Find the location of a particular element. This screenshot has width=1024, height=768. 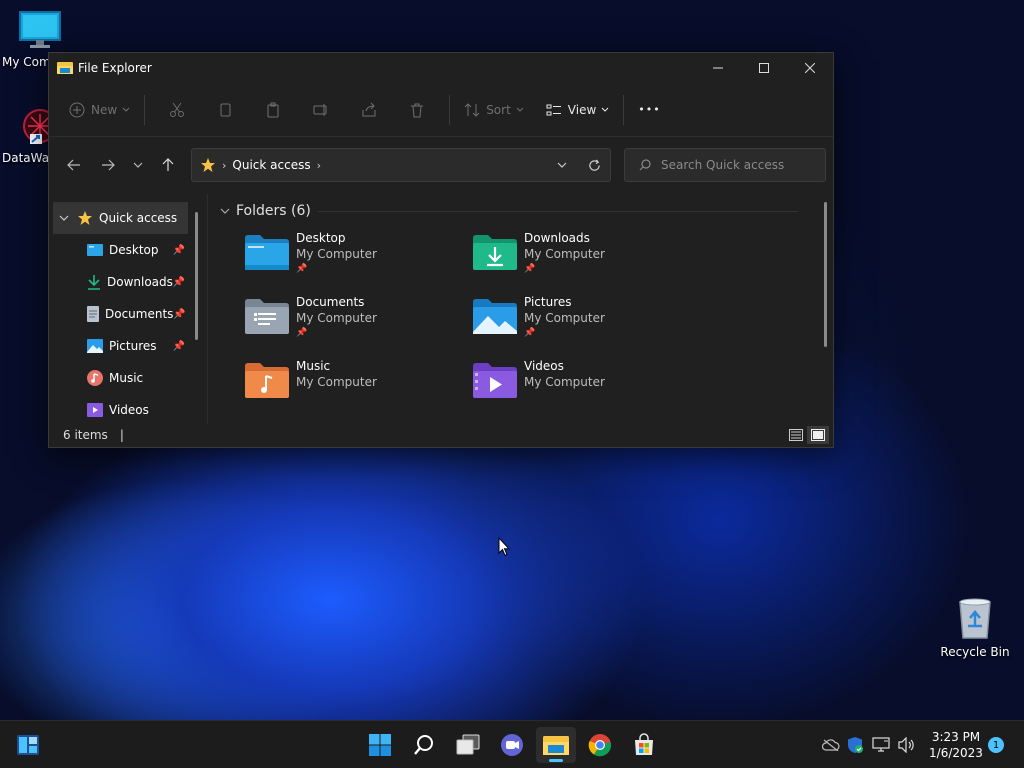

desktop-icon-label: Recycle Bin is located at coordinates (975, 652).